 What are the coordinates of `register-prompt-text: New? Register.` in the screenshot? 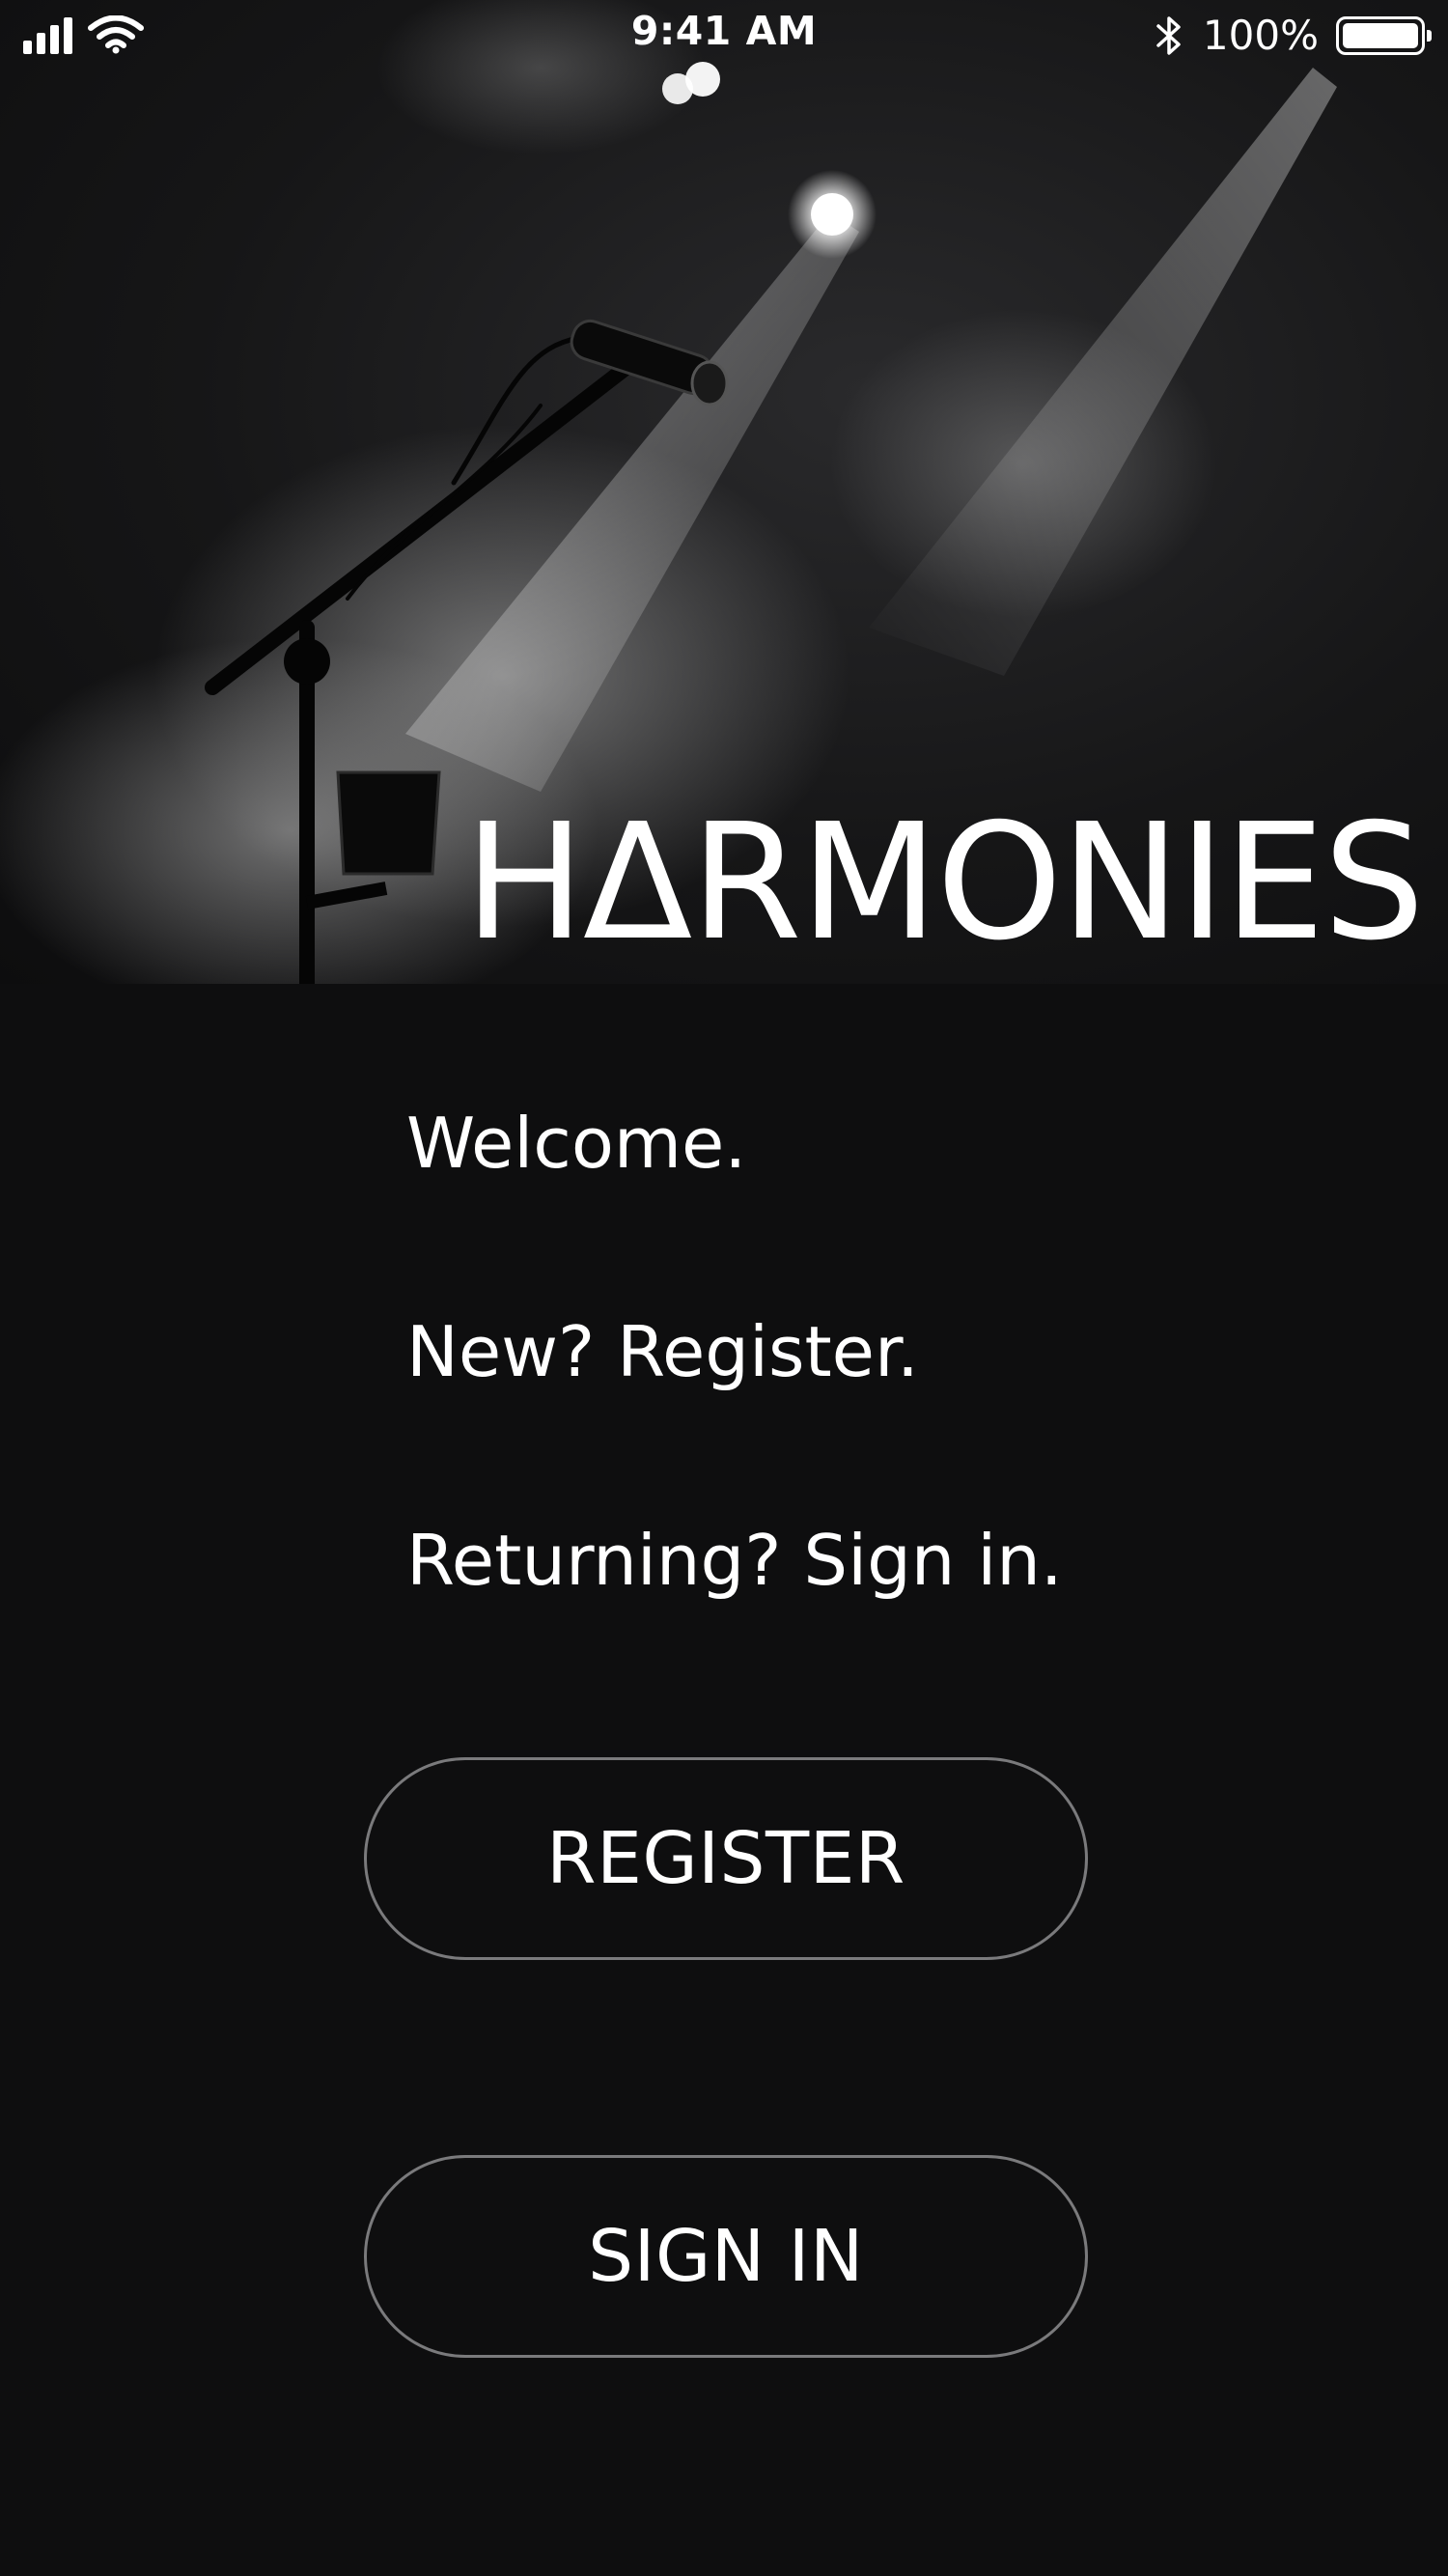 It's located at (662, 1352).